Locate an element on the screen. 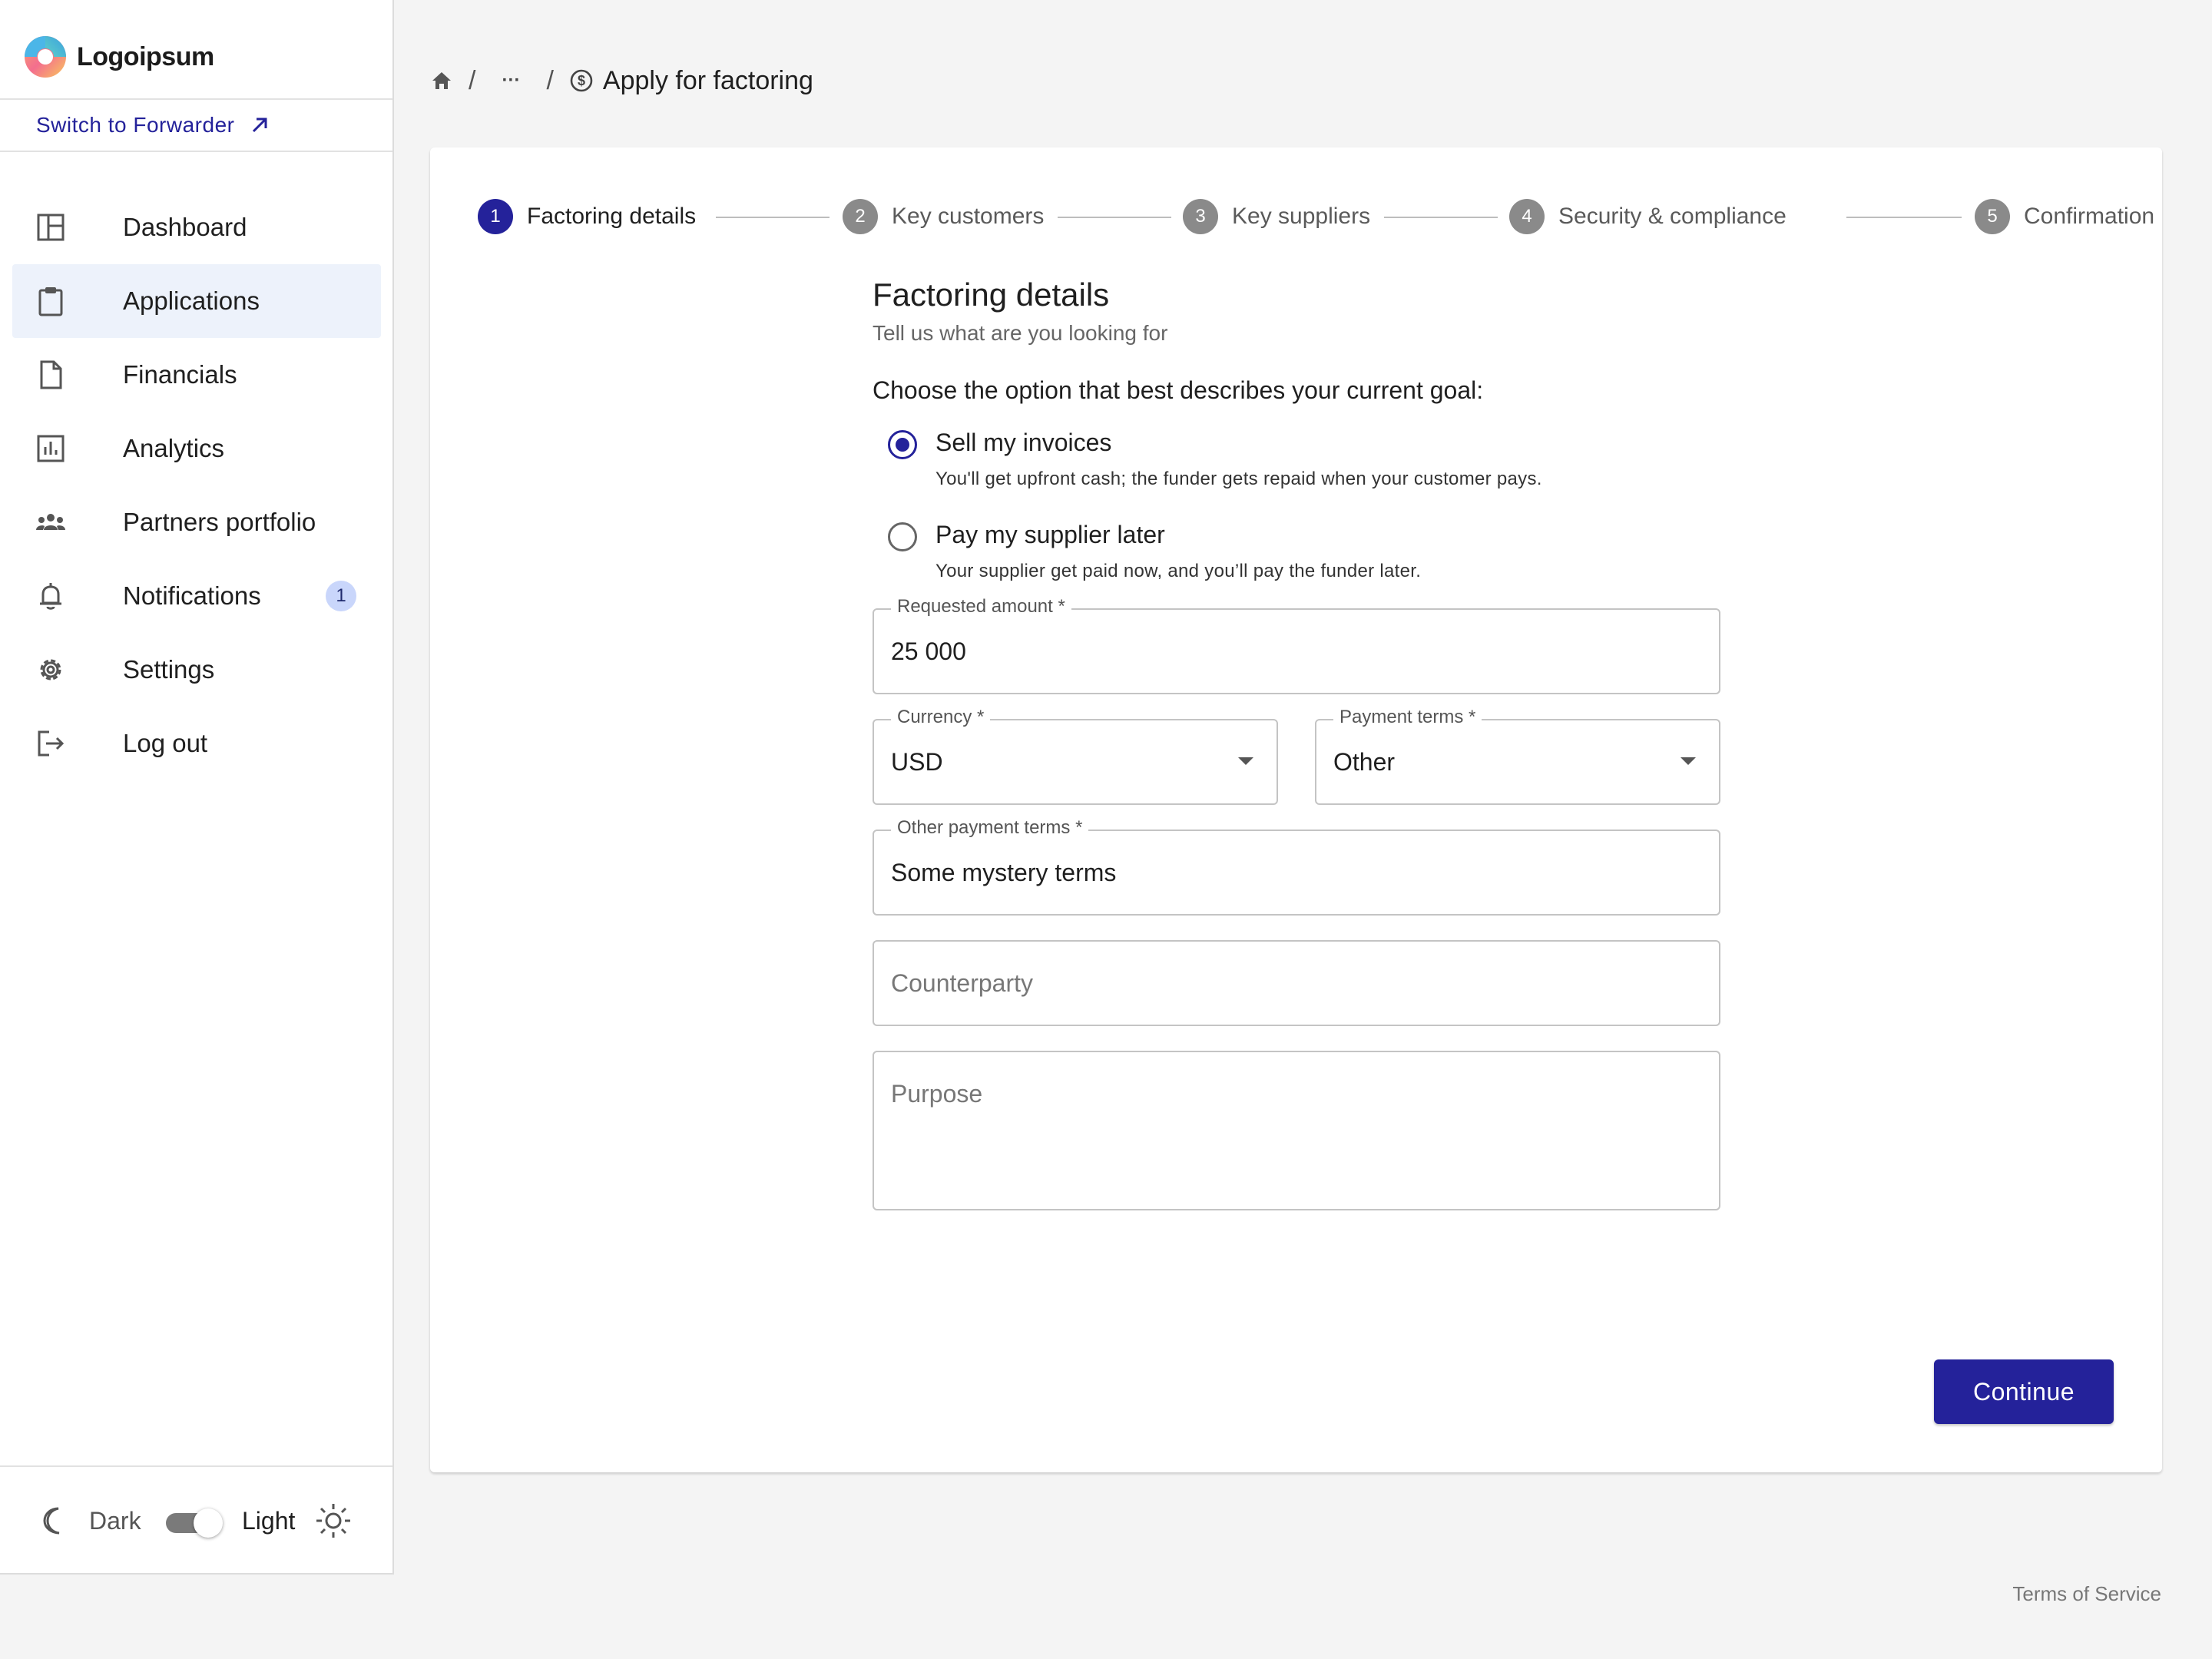  continue-button: Continue is located at coordinates (2024, 1392).